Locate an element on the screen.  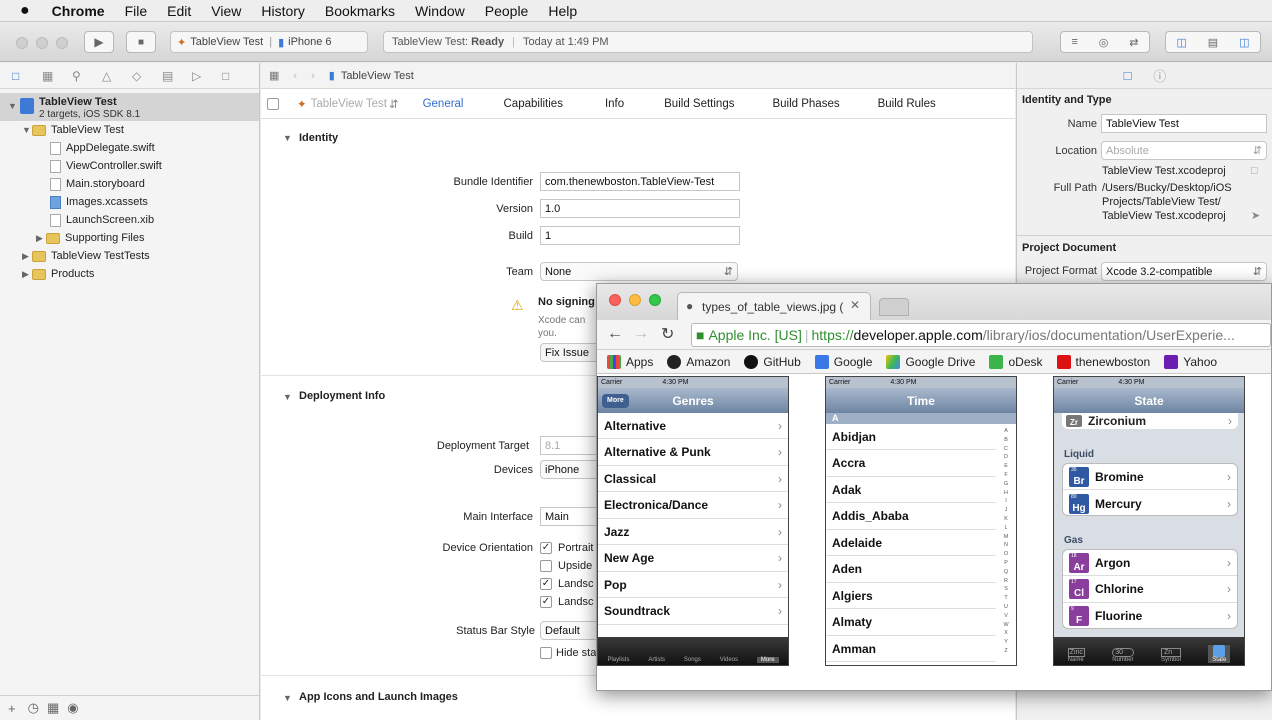
landscape-right-checkbox: ✓ is located at coordinates (546, 602).